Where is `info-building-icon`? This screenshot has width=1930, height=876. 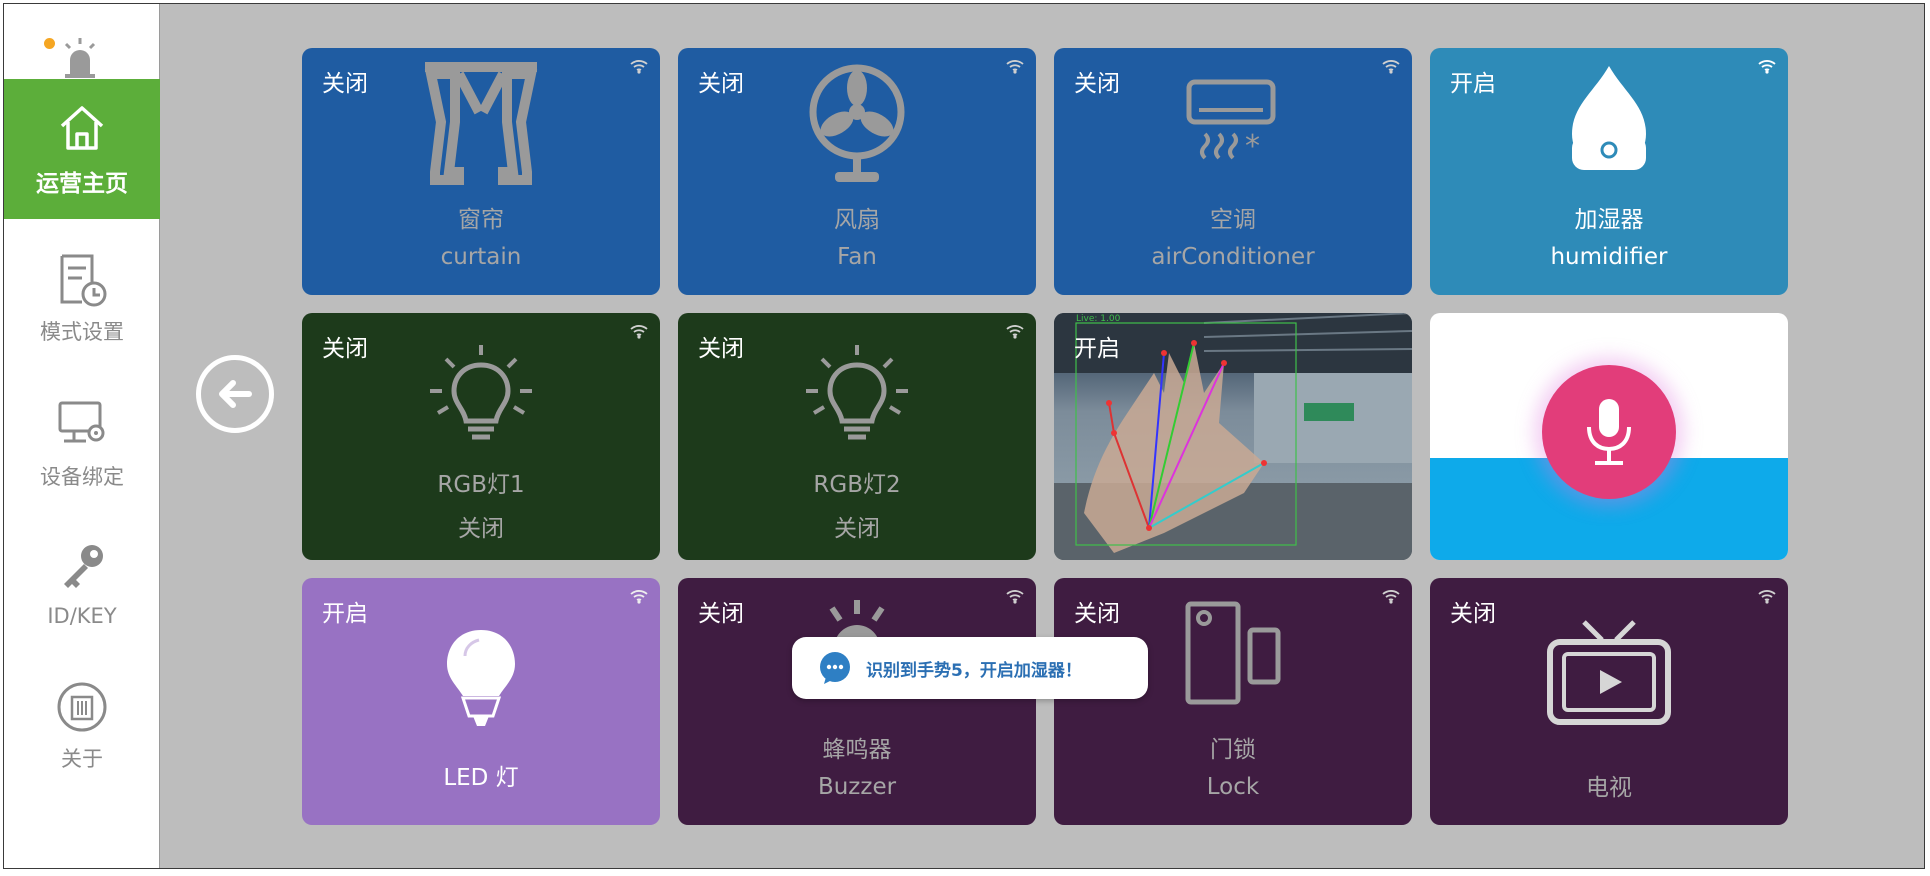 info-building-icon is located at coordinates (82, 707).